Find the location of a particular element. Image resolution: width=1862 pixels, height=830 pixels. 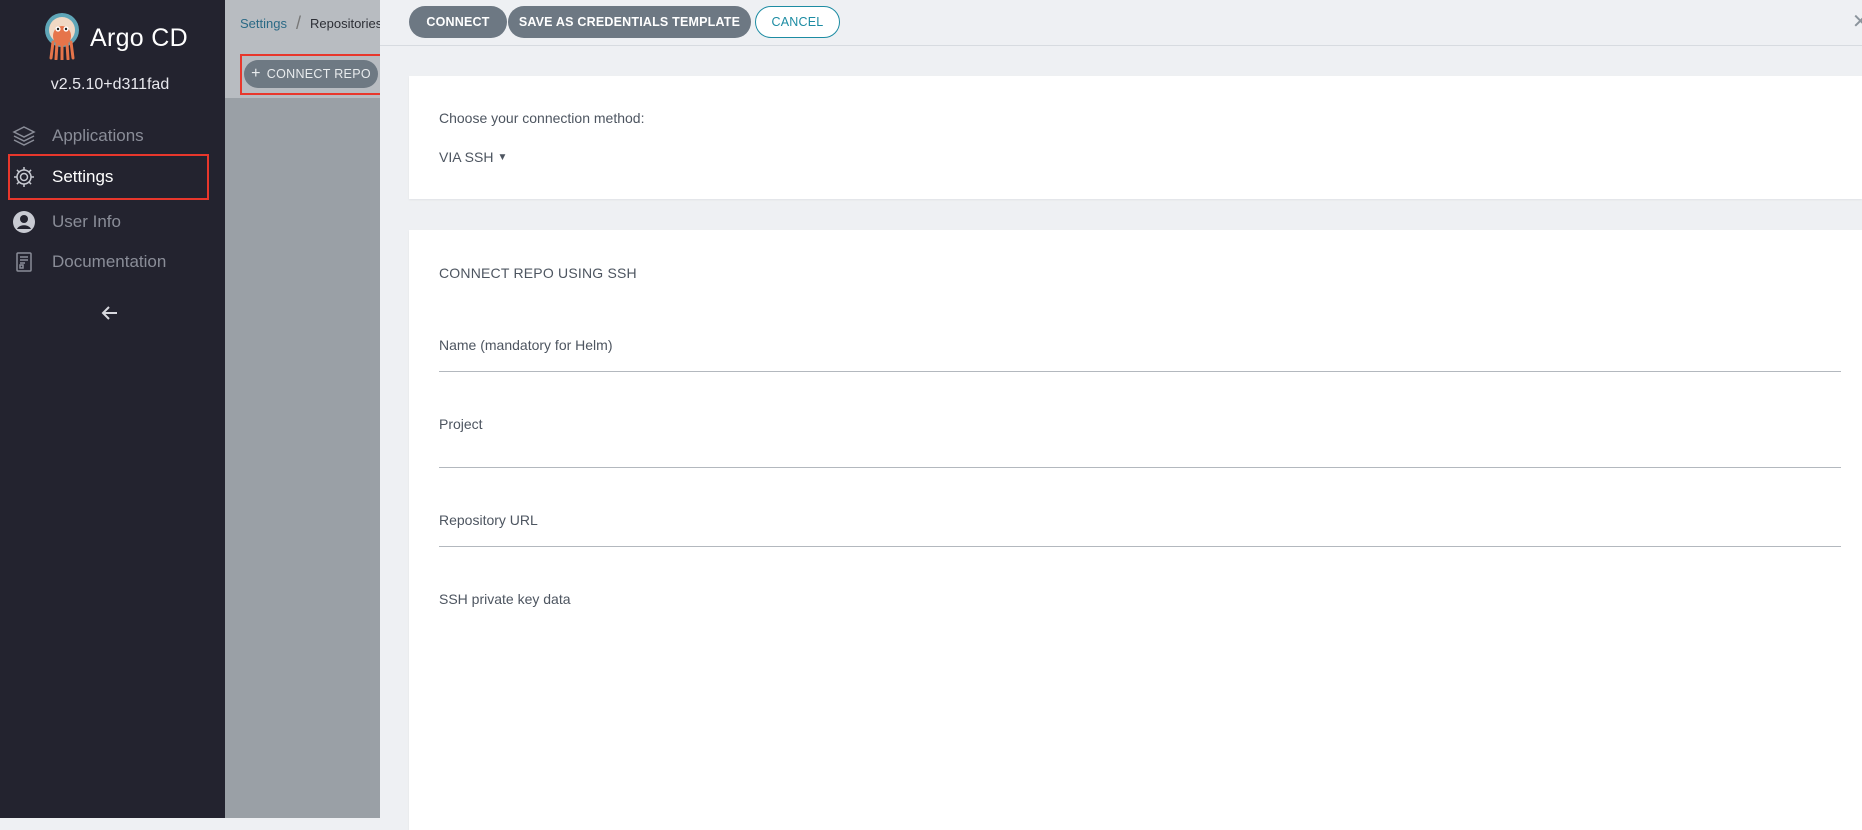

connect-repo-button: + CONNECT REPO is located at coordinates (311, 74).